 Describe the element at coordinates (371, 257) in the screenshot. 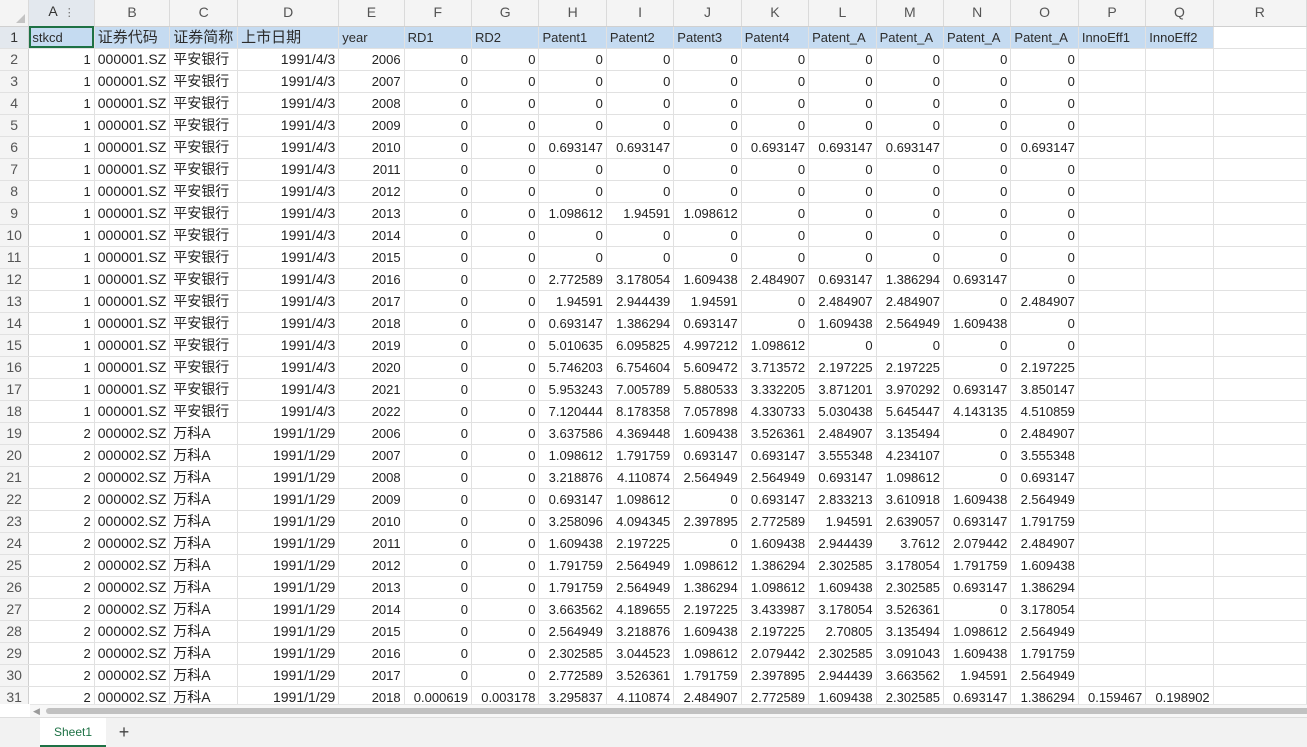

I see `data-cell: 2015` at that location.